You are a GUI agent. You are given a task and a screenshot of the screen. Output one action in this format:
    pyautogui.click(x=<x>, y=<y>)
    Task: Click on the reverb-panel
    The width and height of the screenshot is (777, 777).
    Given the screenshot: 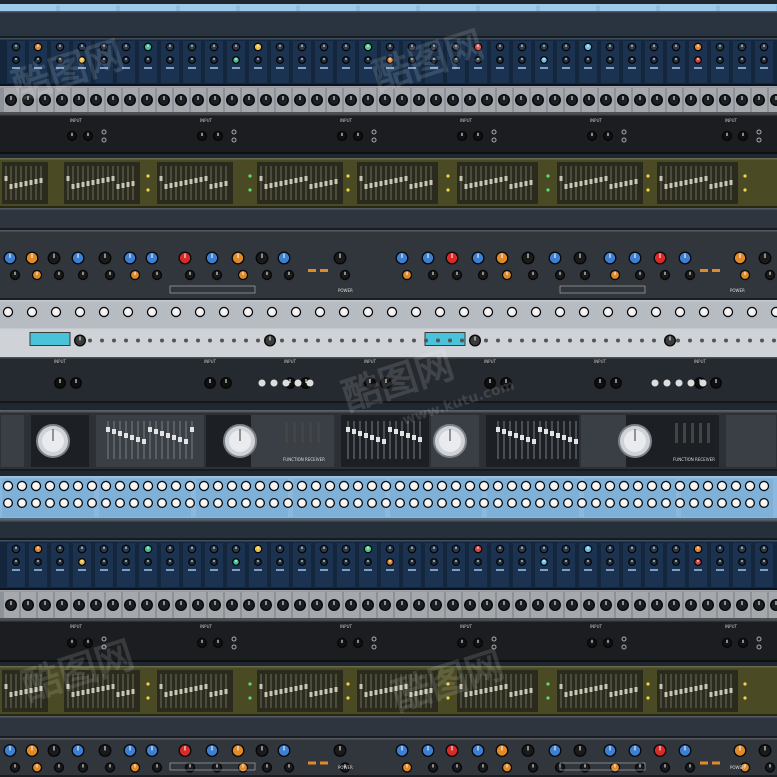 What is the action you would take?
    pyautogui.click(x=751, y=441)
    